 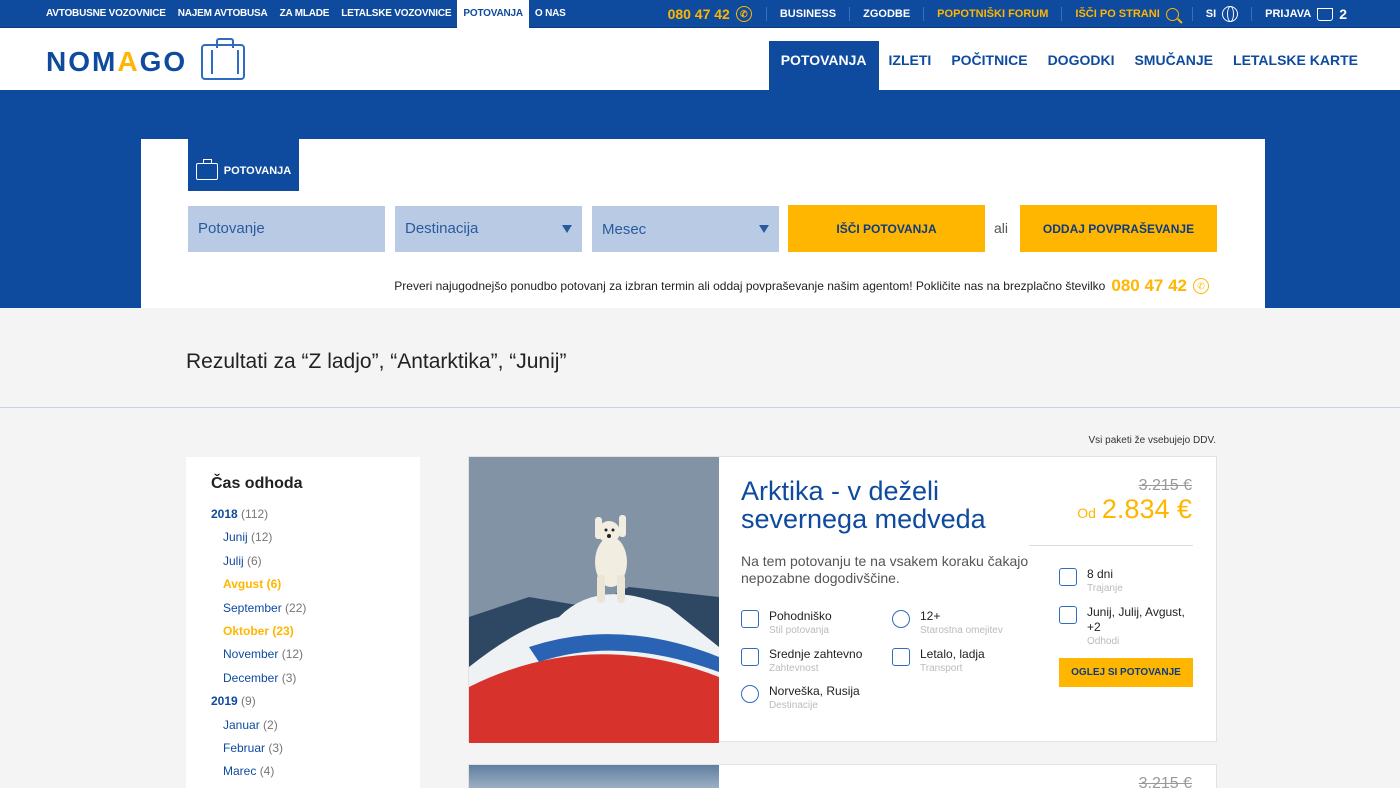 I want to click on submit-inquiry-button: ODDAJ POVPRAŠEVANJE, so click(x=1118, y=228).